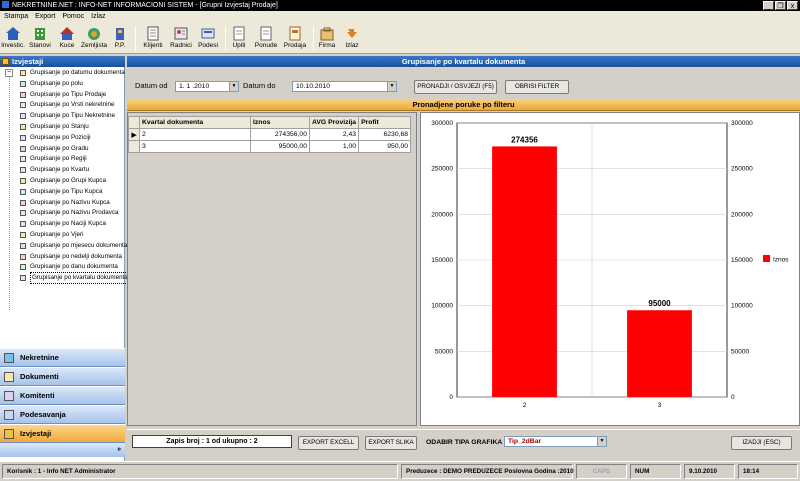 The height and width of the screenshot is (481, 800). Describe the element at coordinates (45, 17) in the screenshot. I see `menu-export: Export` at that location.